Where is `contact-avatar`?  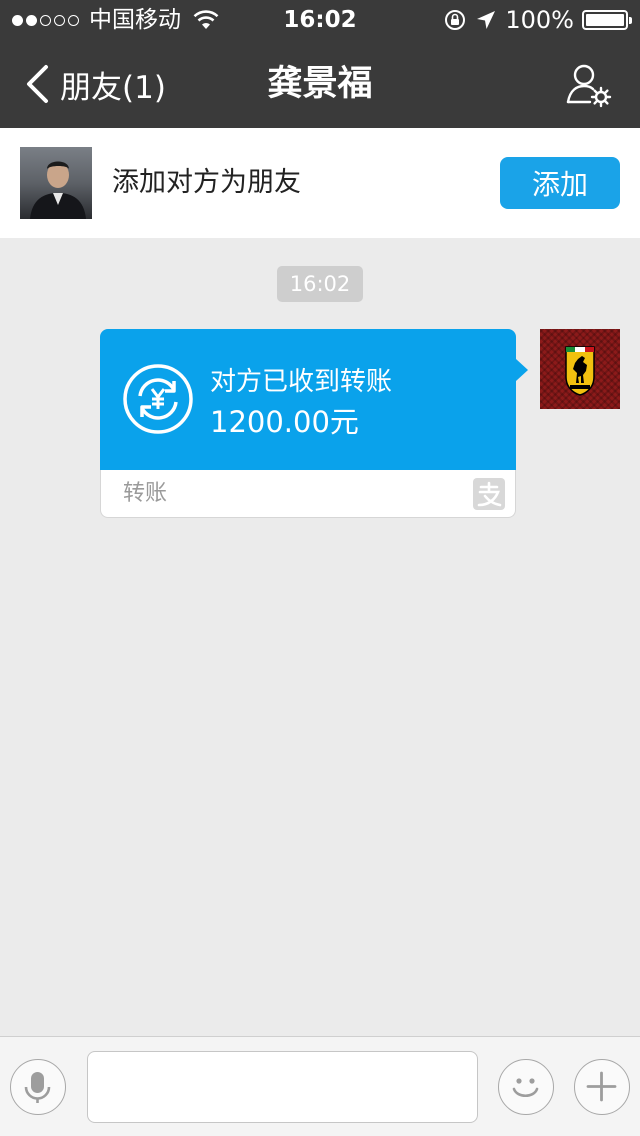
contact-avatar is located at coordinates (56, 183).